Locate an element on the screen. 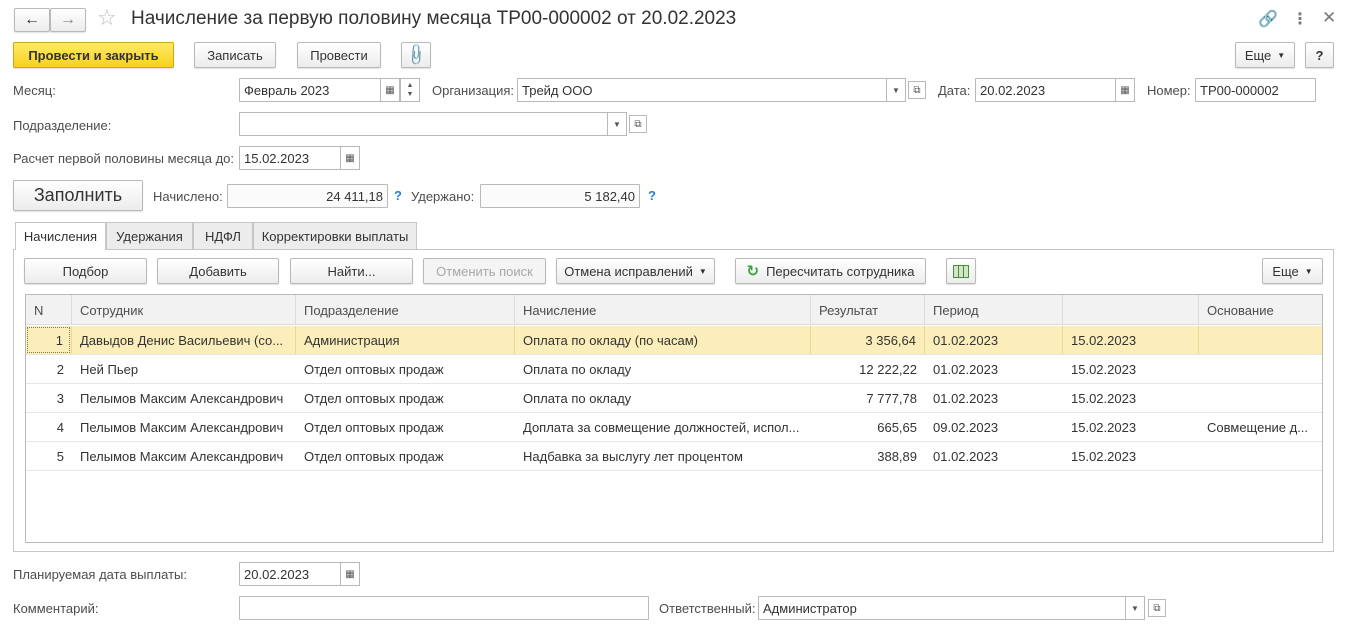  row-accrual: Оплата по окладу (по часам) is located at coordinates (663, 340).